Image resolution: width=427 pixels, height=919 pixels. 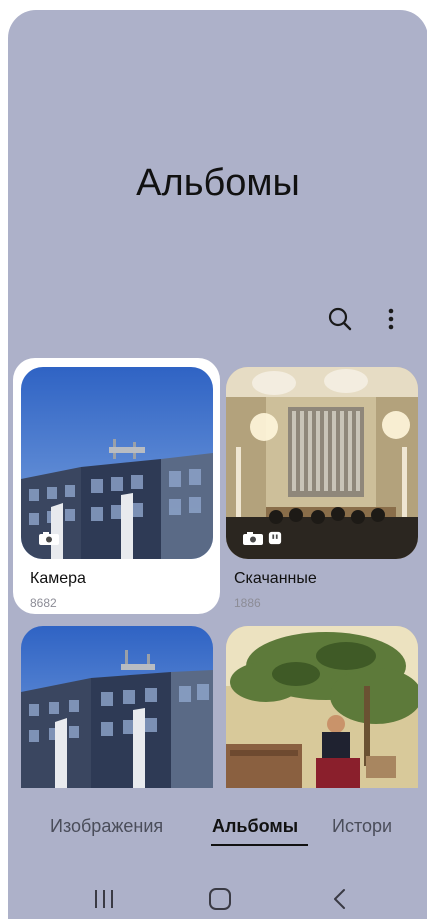 I want to click on tab-stories: Истори, so click(x=362, y=826).